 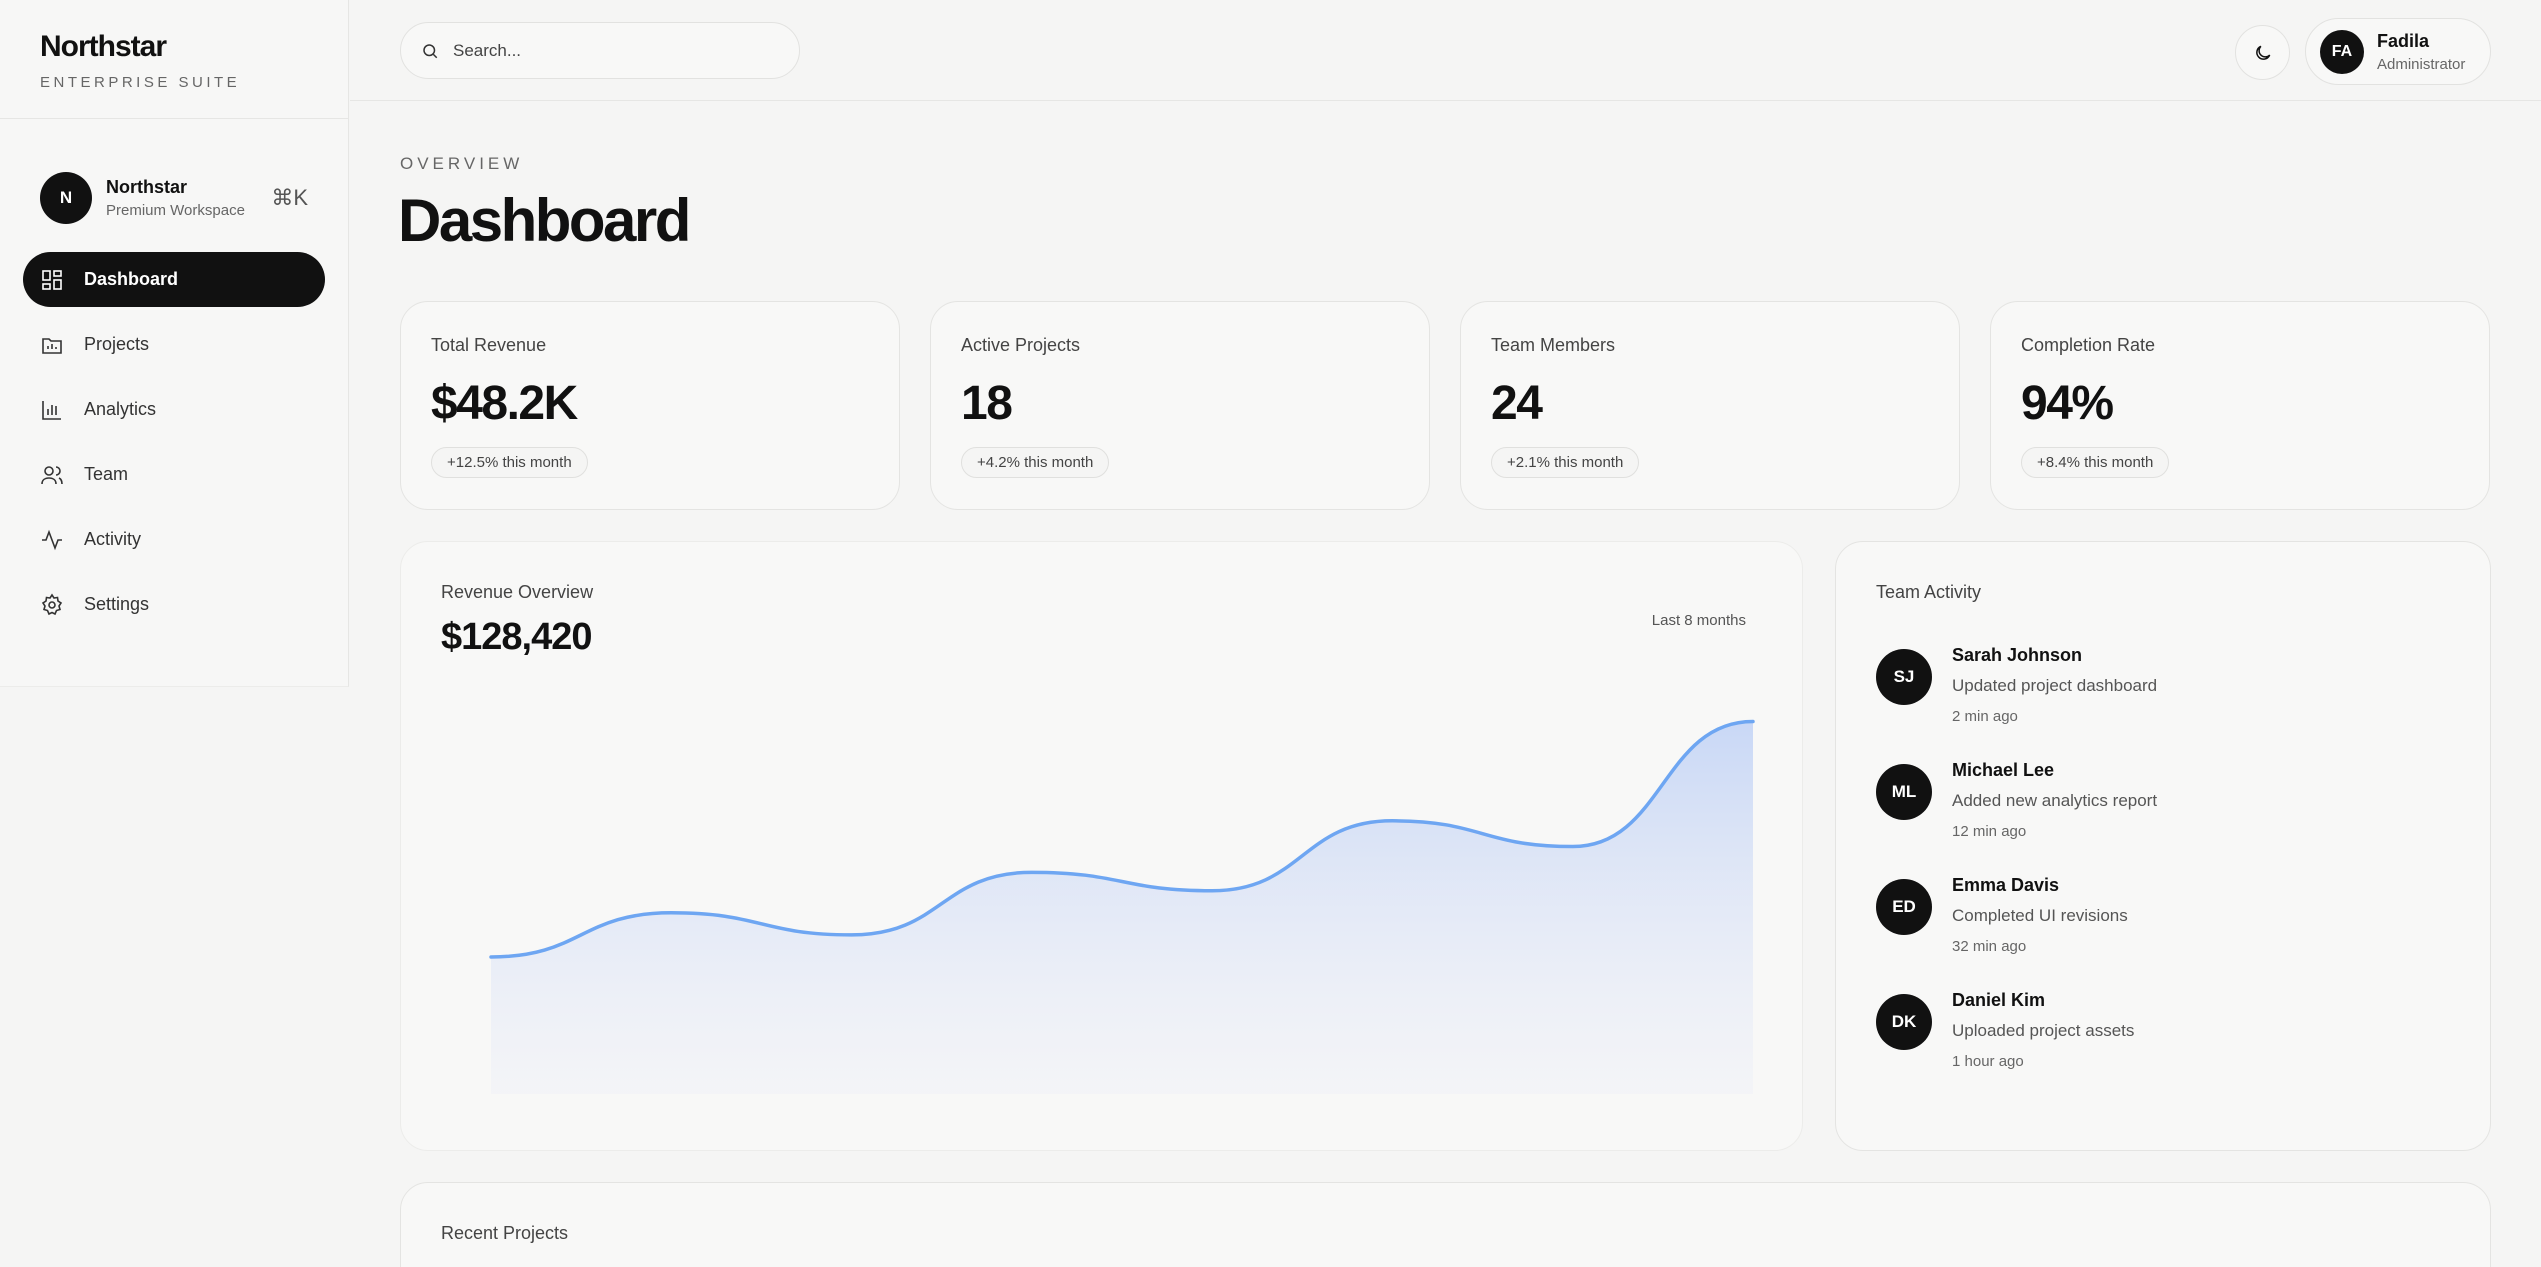 What do you see at coordinates (117, 344) in the screenshot?
I see `sidebar-item-label: Projects` at bounding box center [117, 344].